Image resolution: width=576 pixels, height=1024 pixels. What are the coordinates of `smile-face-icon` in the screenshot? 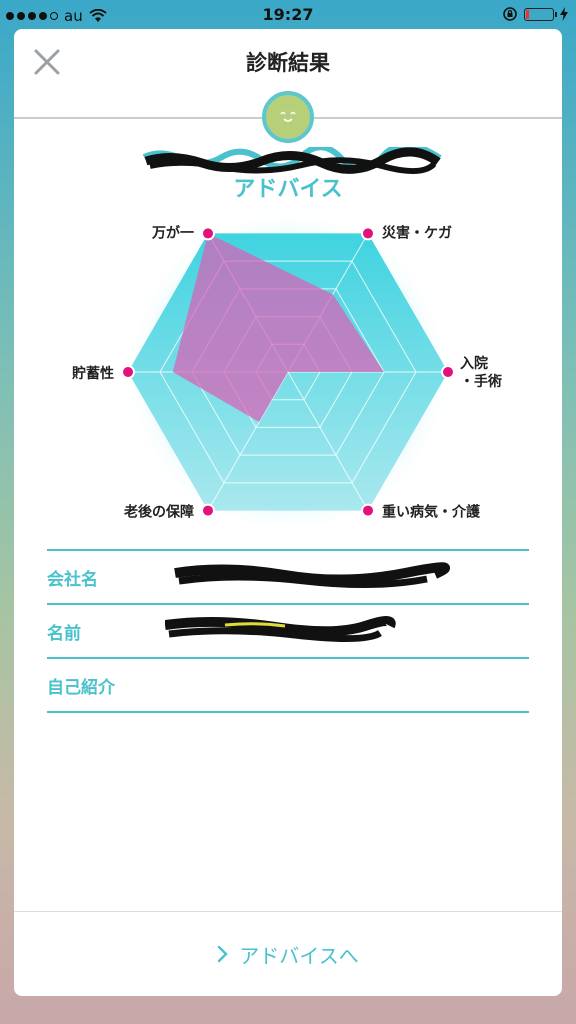 It's located at (288, 116).